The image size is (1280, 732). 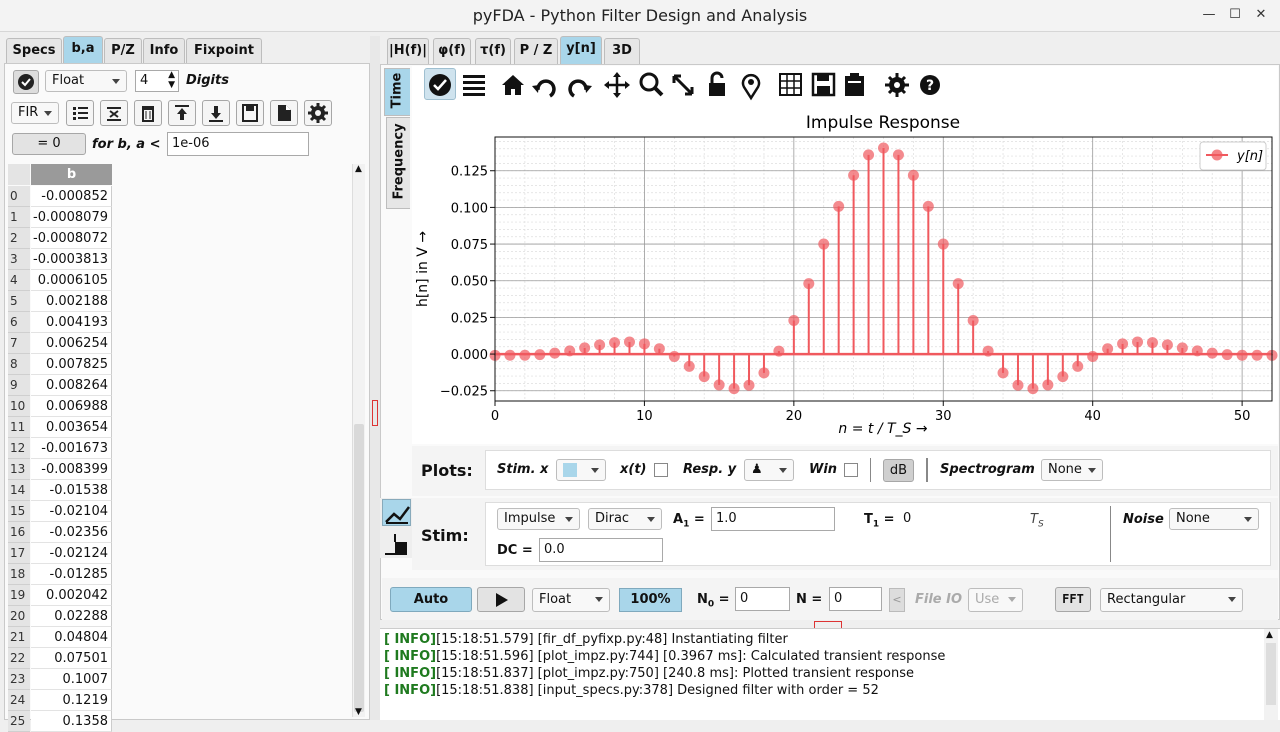 What do you see at coordinates (1072, 470) in the screenshot?
I see `spectrogram-select: None` at bounding box center [1072, 470].